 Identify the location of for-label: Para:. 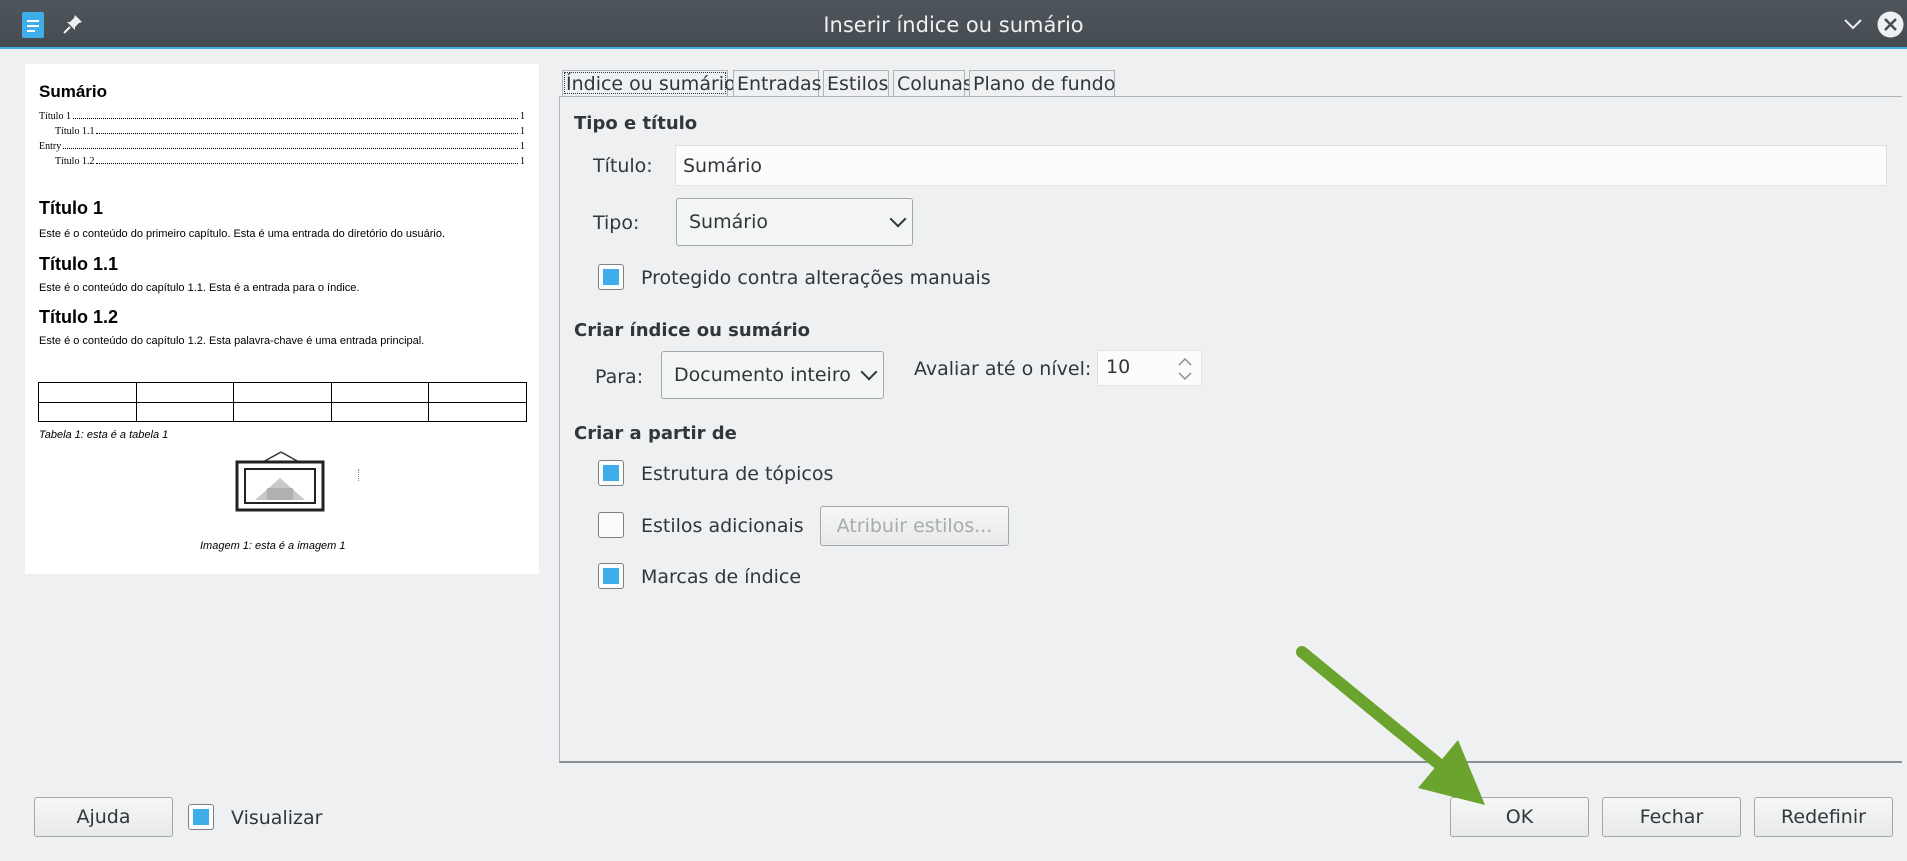
(619, 377).